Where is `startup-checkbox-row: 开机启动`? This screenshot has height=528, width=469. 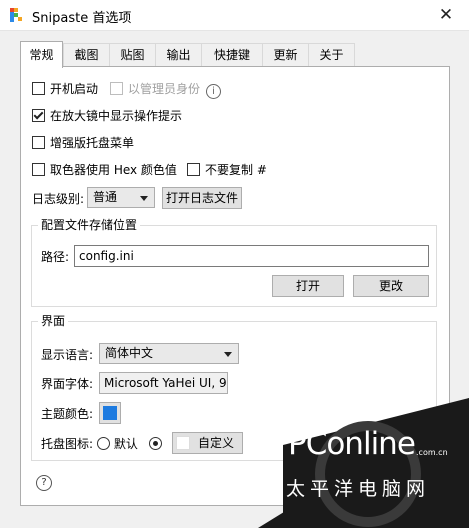
startup-checkbox-row: 开机启动 is located at coordinates (65, 89).